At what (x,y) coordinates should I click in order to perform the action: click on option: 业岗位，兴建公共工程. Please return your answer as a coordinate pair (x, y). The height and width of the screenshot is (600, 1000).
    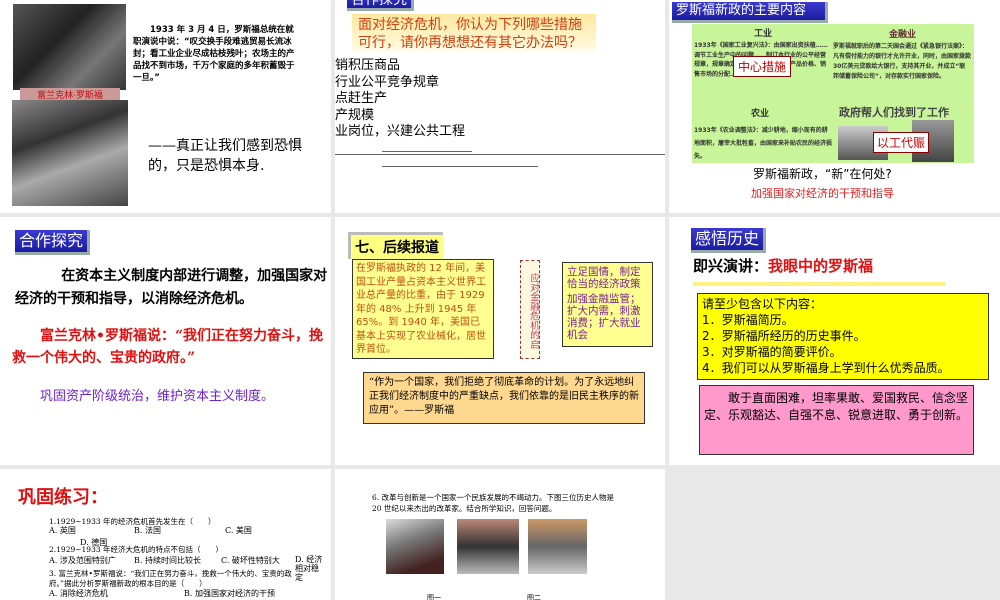
    Looking at the image, I should click on (400, 131).